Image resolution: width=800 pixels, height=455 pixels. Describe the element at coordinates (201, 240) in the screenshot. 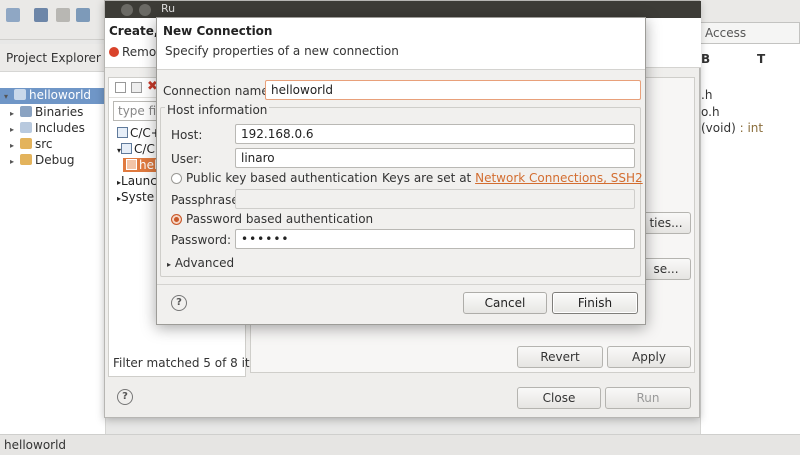

I see `password-label: Password:` at that location.